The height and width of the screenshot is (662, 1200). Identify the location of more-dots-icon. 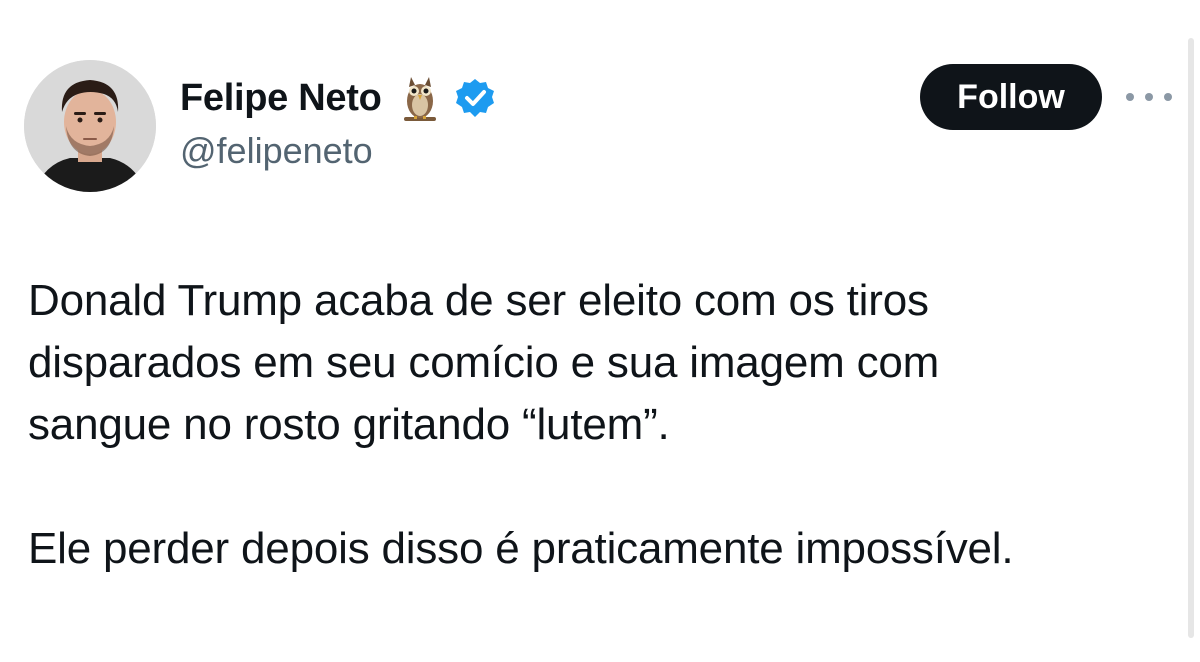
(1149, 97).